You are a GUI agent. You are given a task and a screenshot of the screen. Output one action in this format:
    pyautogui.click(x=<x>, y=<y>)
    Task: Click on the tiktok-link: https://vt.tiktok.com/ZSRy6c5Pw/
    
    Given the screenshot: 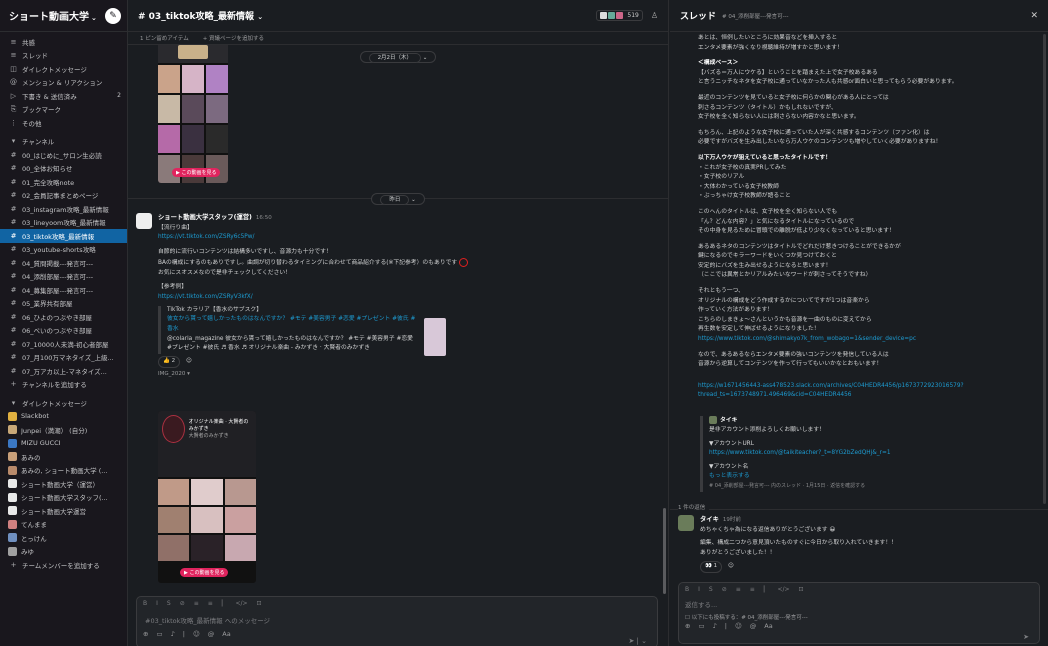 What is the action you would take?
    pyautogui.click(x=407, y=238)
    